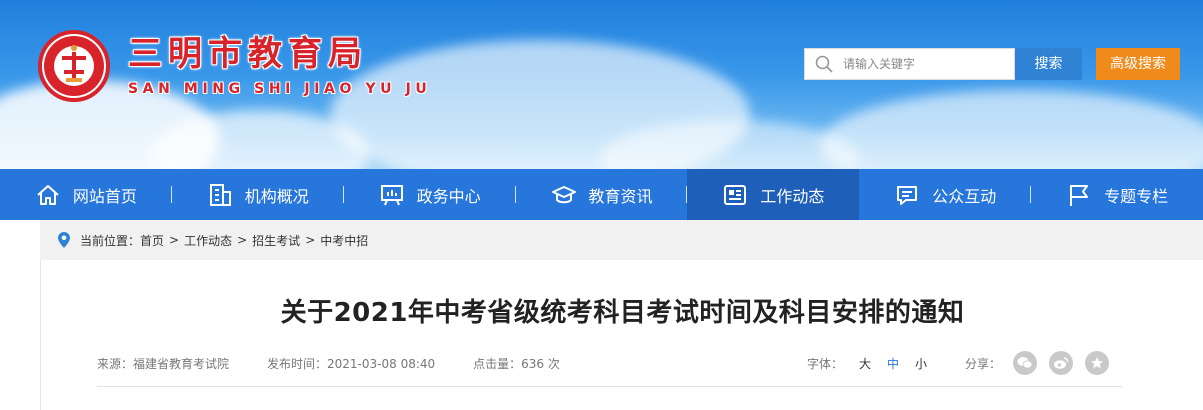  What do you see at coordinates (923, 64) in the screenshot?
I see `search-input` at bounding box center [923, 64].